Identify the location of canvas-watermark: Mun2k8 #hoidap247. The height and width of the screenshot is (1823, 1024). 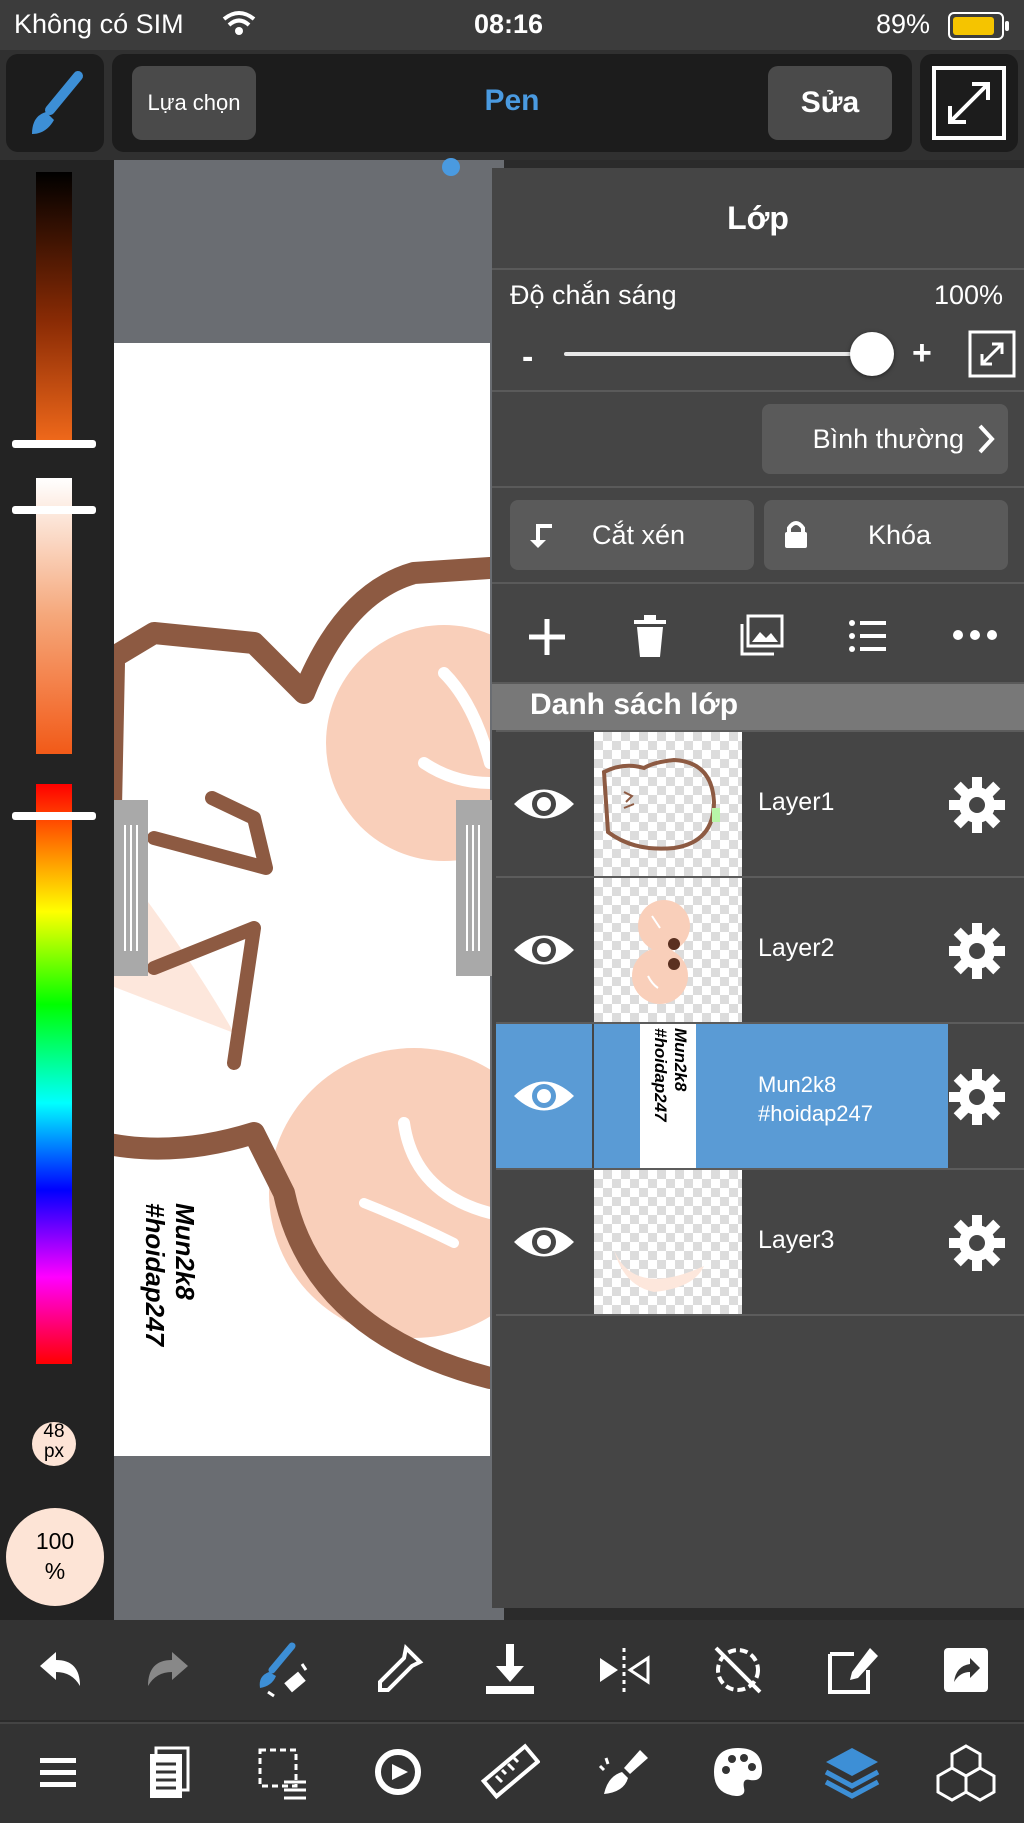
(170, 1293).